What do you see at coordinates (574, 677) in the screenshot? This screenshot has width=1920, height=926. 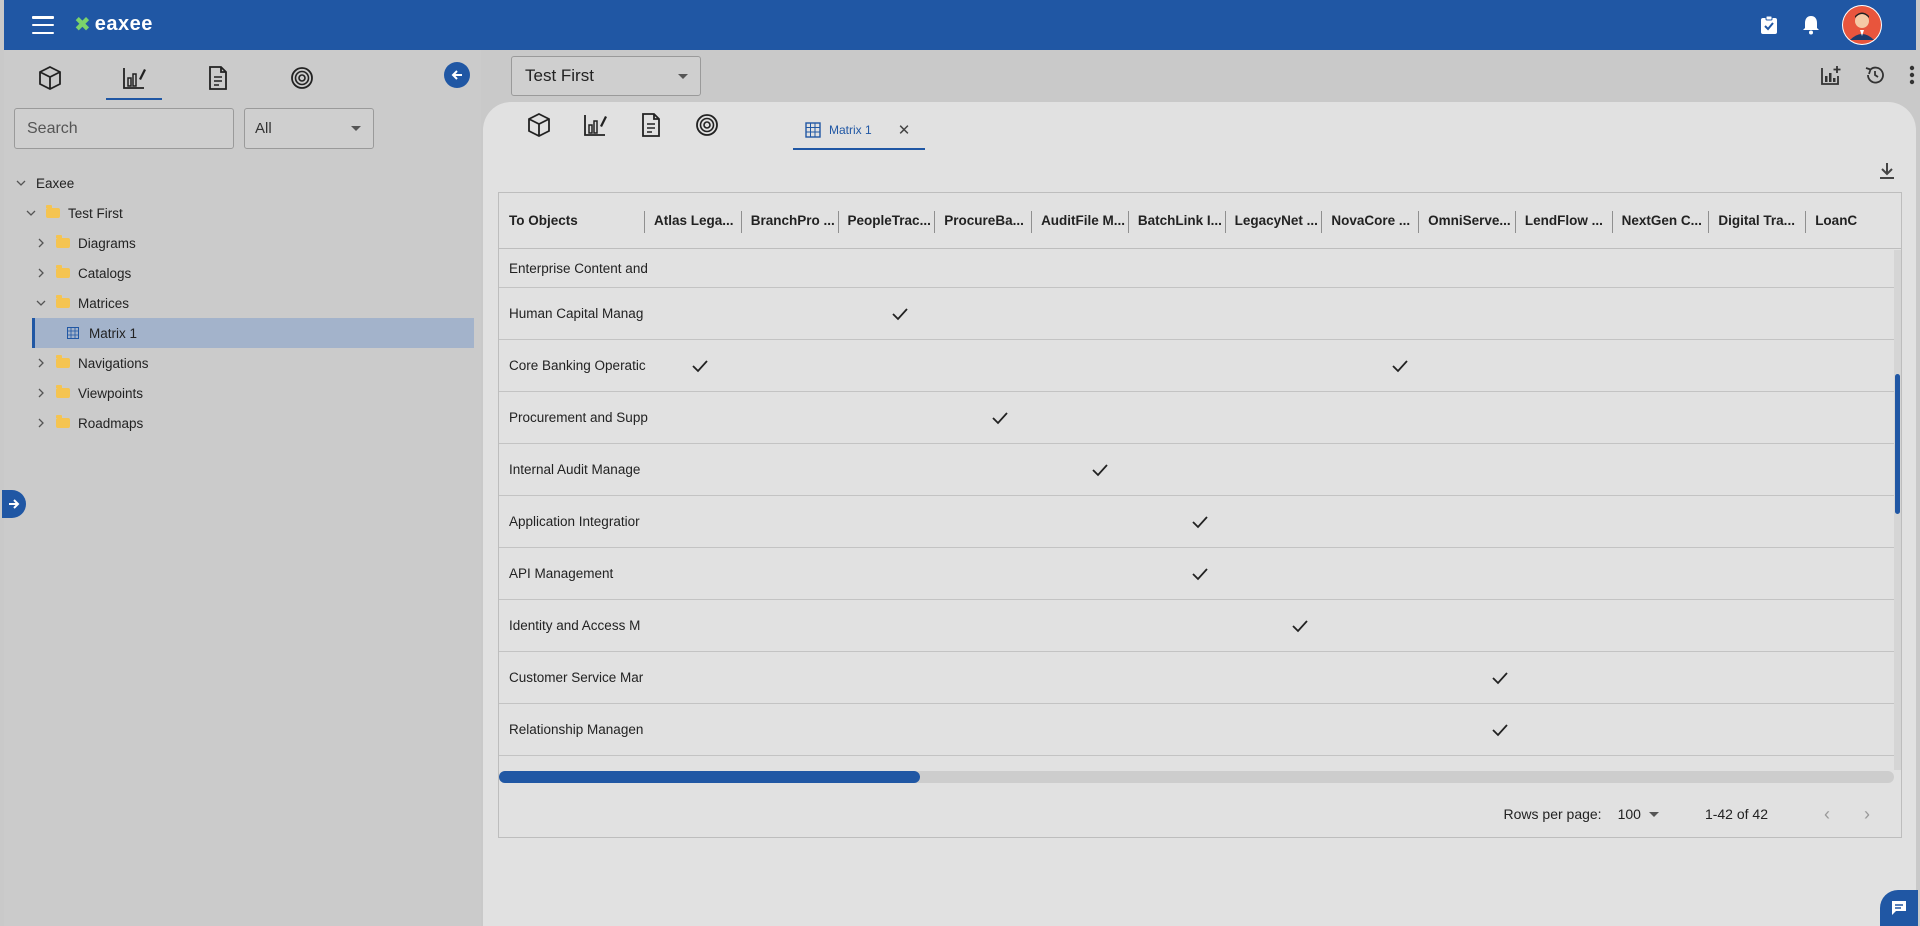 I see `row-header: Customer Service Mar` at bounding box center [574, 677].